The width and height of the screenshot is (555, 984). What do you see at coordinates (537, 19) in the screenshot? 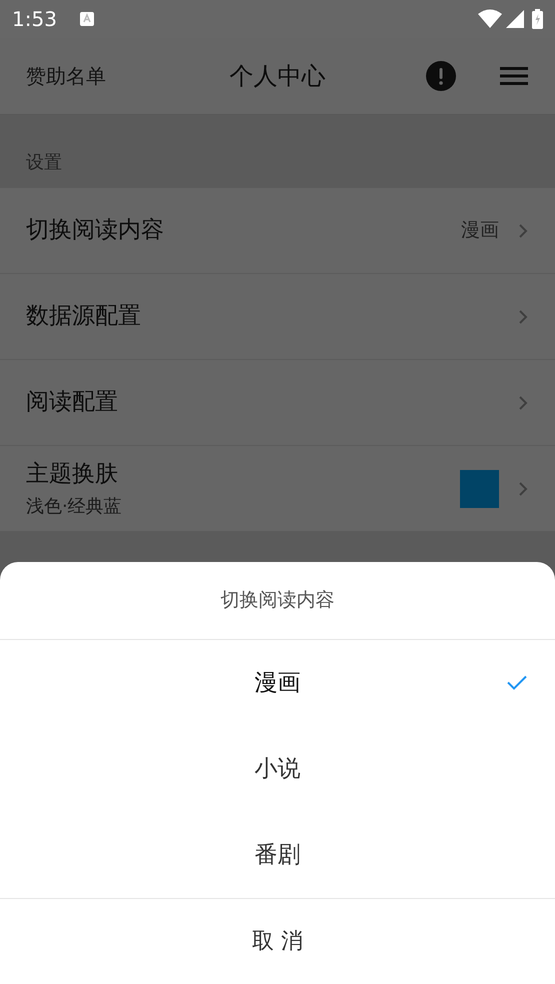
I see `battery-icon` at bounding box center [537, 19].